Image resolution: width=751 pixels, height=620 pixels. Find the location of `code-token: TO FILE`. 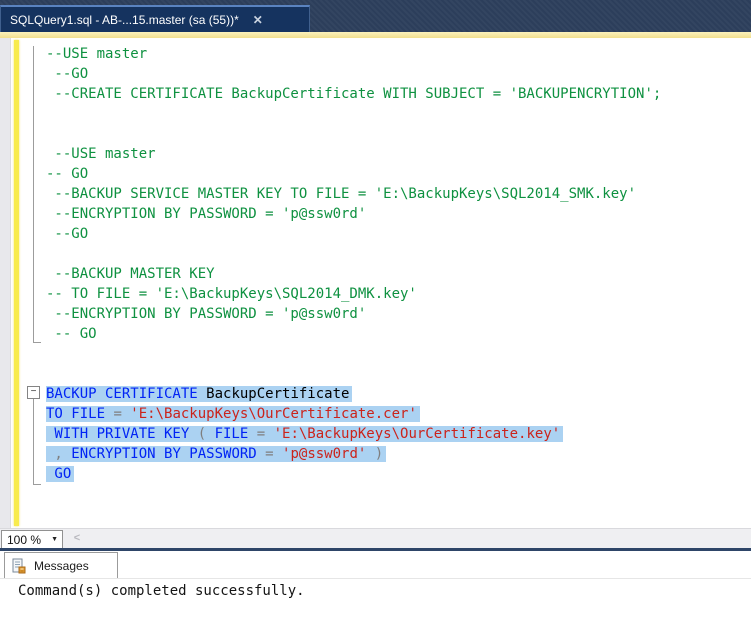

code-token: TO FILE is located at coordinates (80, 414).